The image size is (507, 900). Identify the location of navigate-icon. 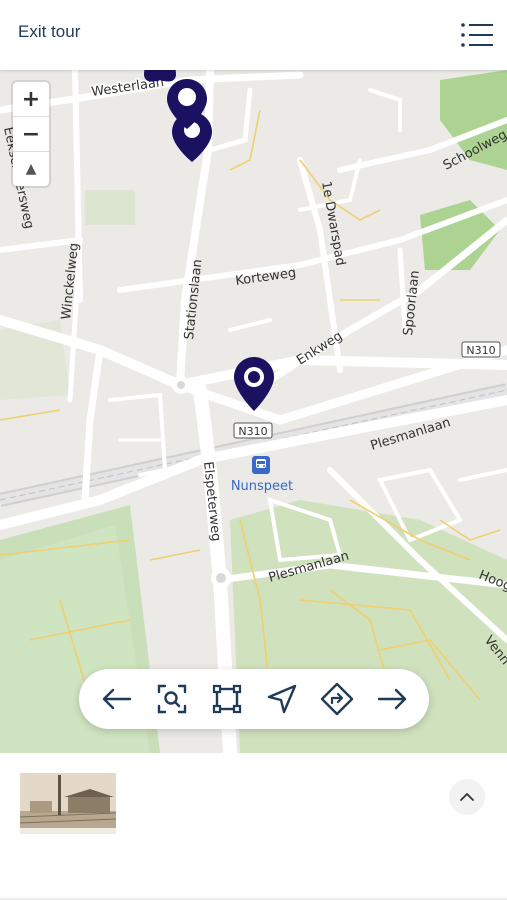
(281, 699).